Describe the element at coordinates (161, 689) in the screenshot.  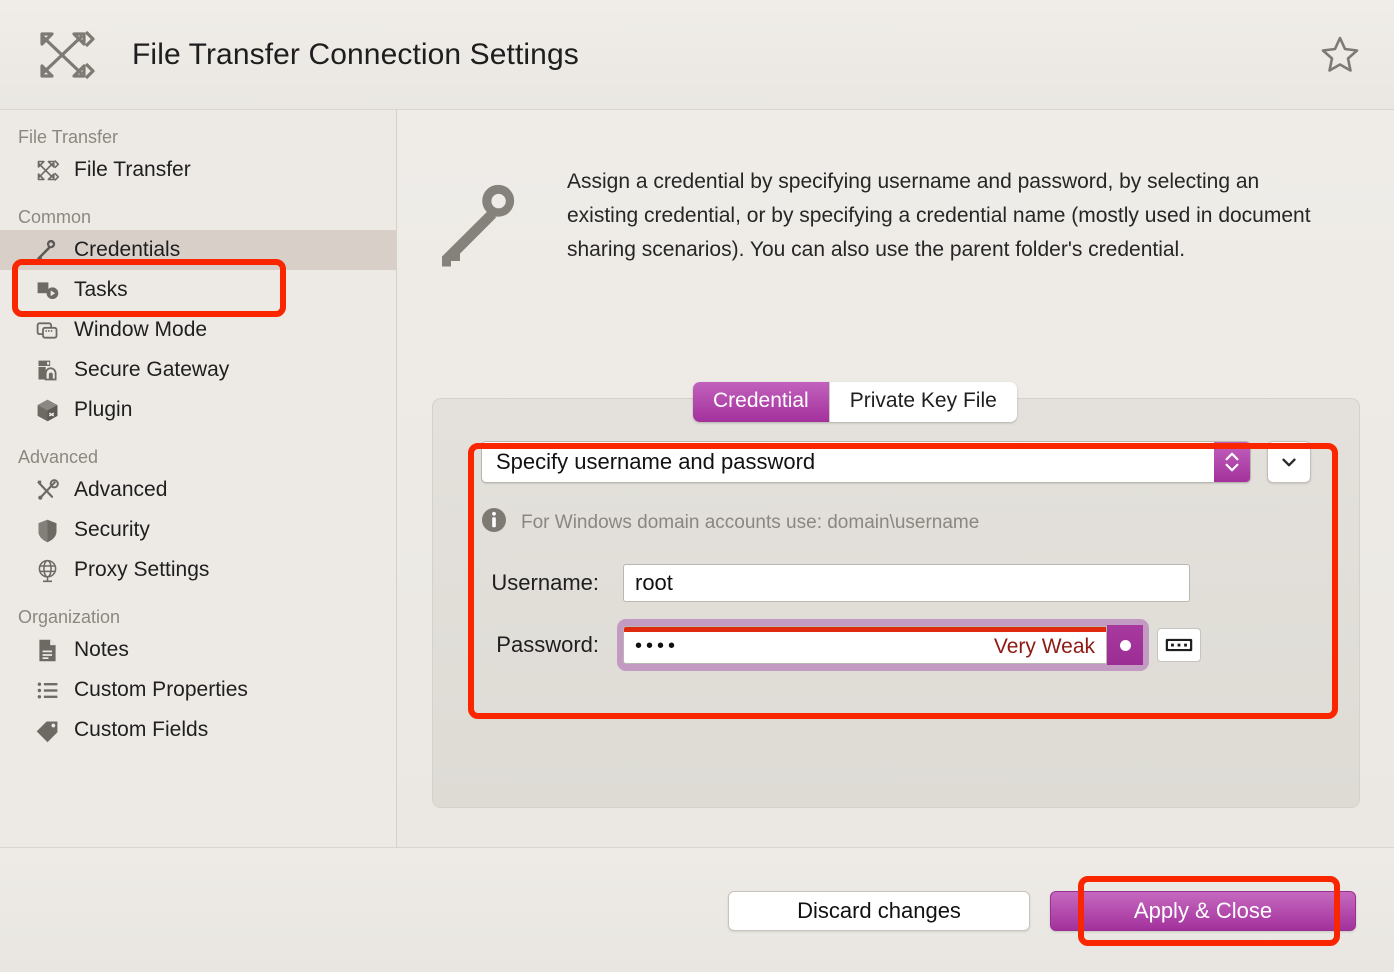
I see `sidebar-item-label: Custom Properties` at that location.